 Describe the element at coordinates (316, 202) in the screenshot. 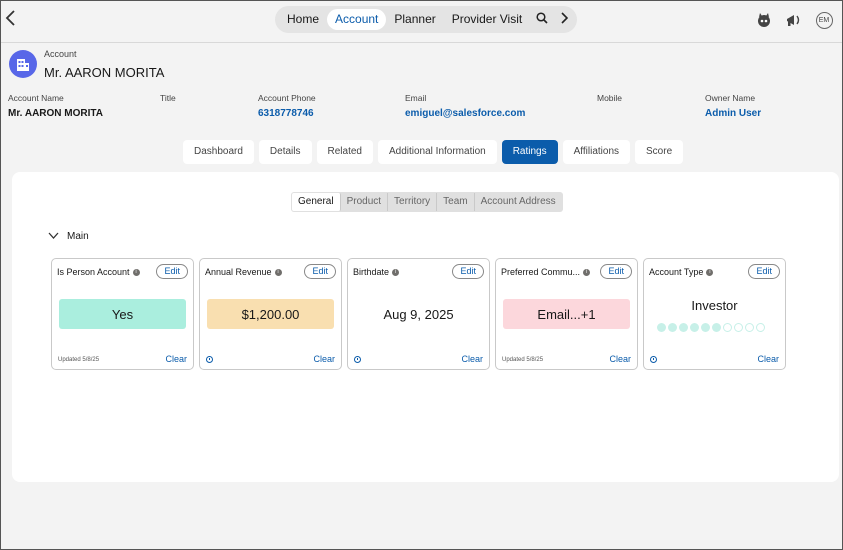

I see `subtab-general: General` at that location.